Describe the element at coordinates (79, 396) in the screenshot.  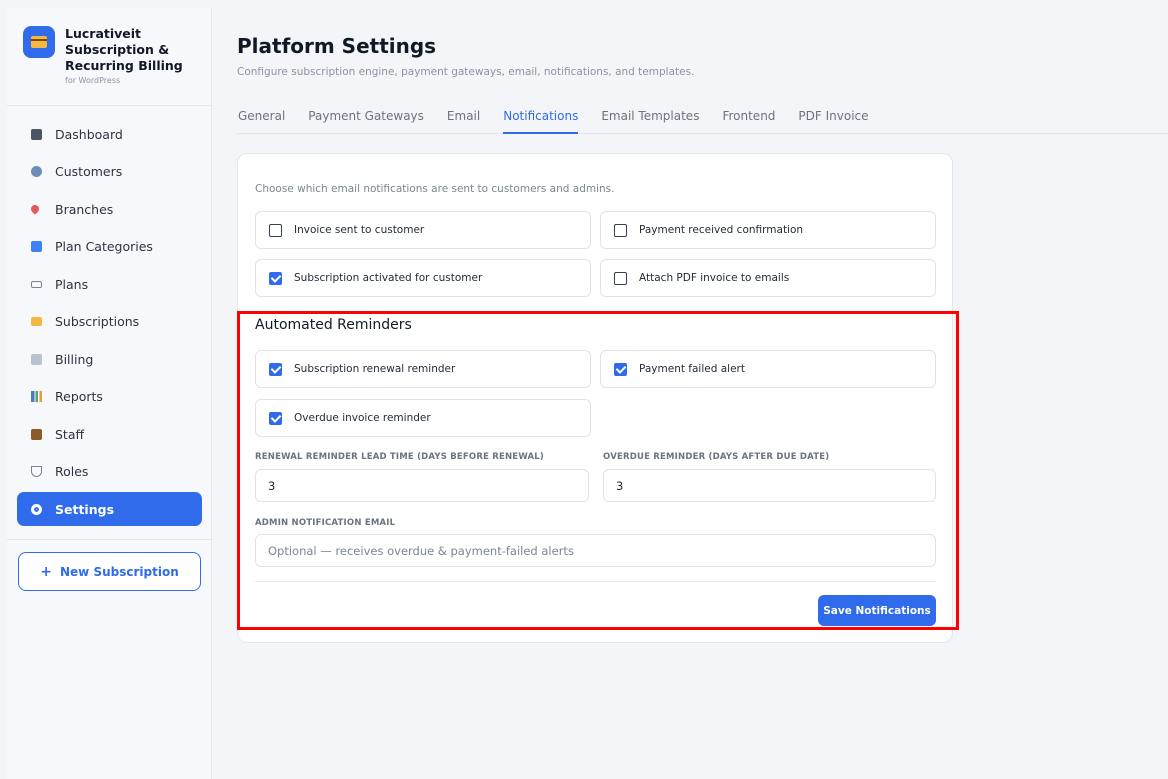
I see `sidebar-item-label: Reports` at that location.